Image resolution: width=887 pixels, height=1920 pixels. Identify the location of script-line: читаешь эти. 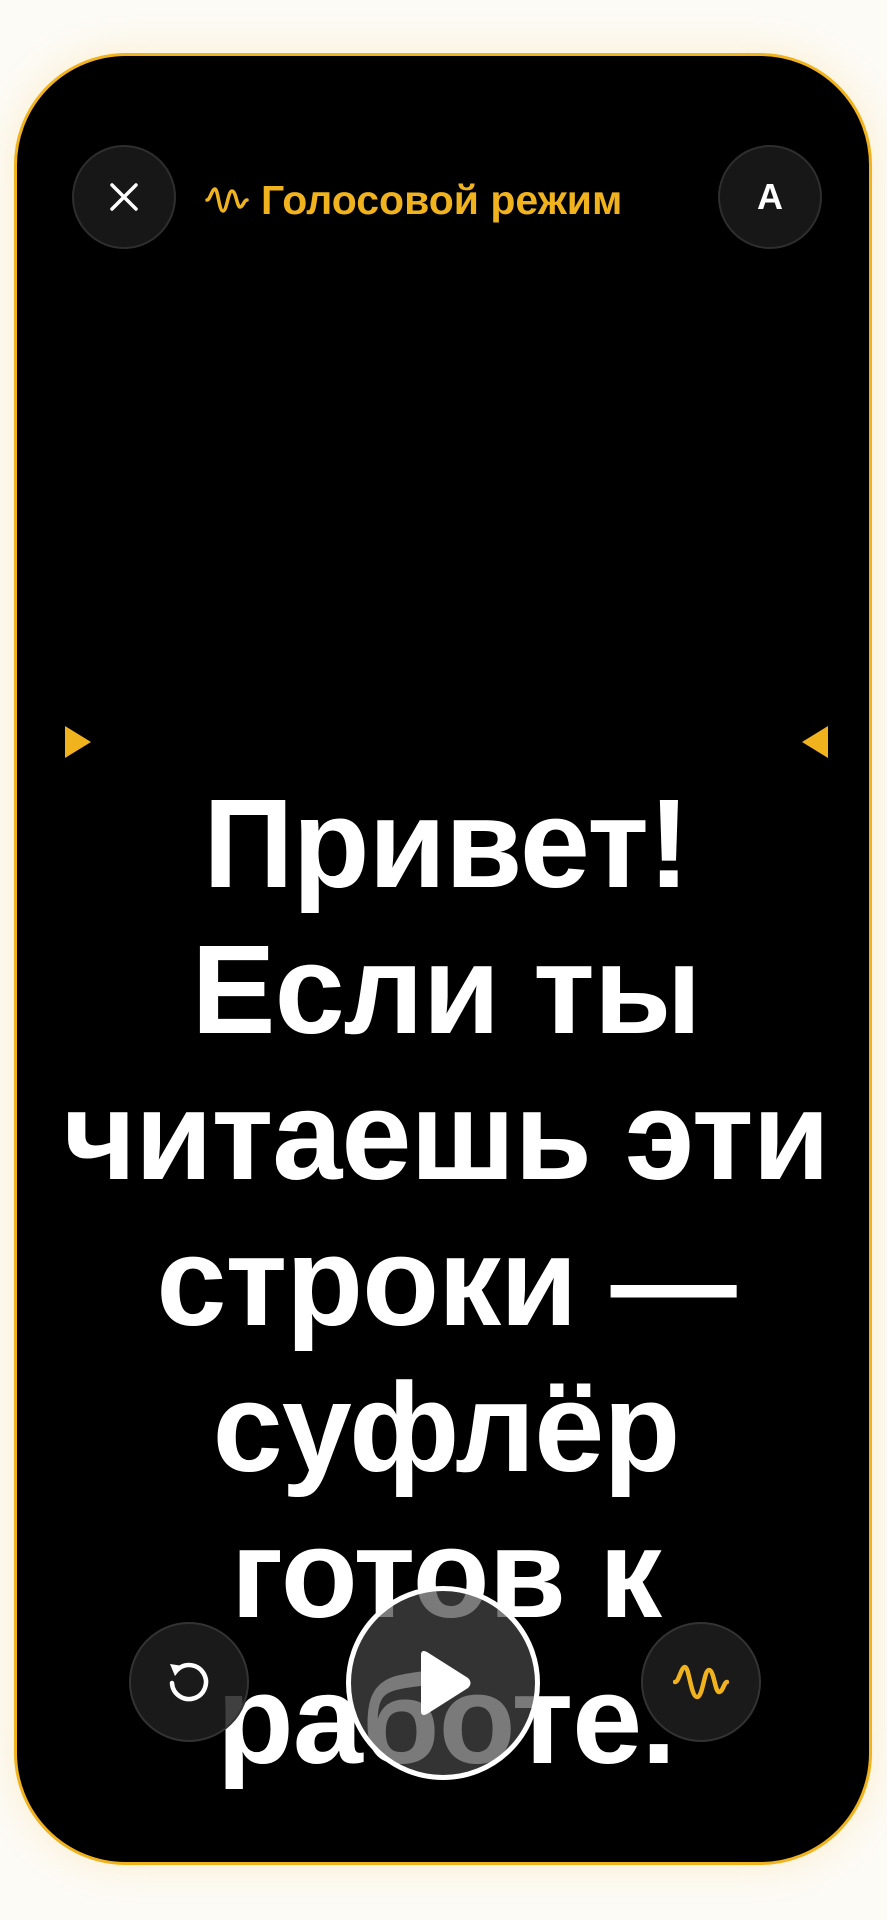
(446, 1135).